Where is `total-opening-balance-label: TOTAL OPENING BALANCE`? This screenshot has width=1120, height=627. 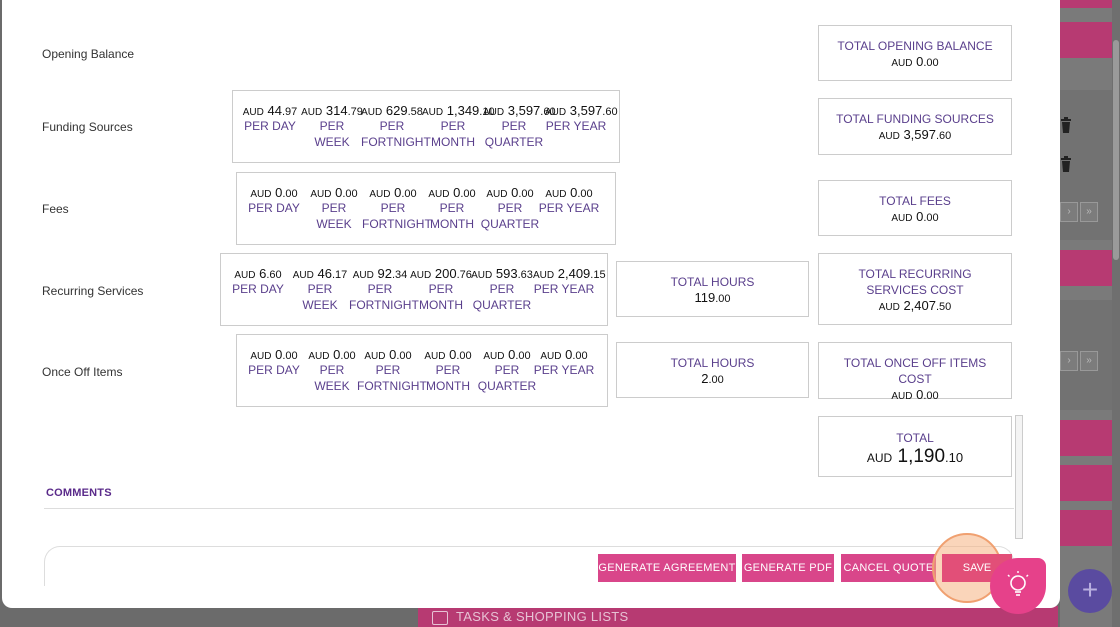 total-opening-balance-label: TOTAL OPENING BALANCE is located at coordinates (915, 46).